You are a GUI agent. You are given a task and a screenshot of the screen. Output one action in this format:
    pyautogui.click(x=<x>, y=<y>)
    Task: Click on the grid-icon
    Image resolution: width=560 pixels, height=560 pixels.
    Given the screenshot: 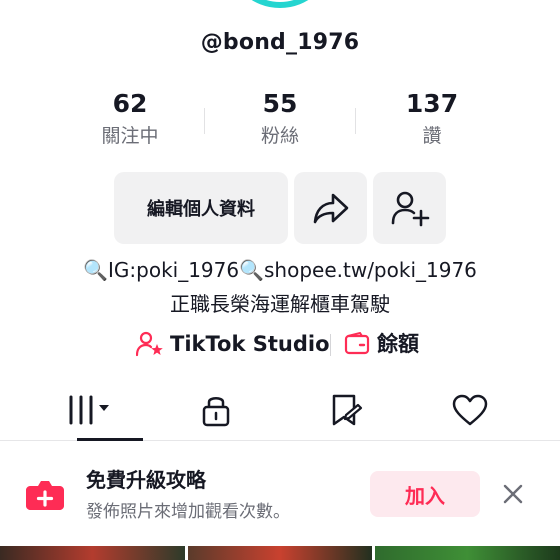 What is the action you would take?
    pyautogui.click(x=89, y=410)
    